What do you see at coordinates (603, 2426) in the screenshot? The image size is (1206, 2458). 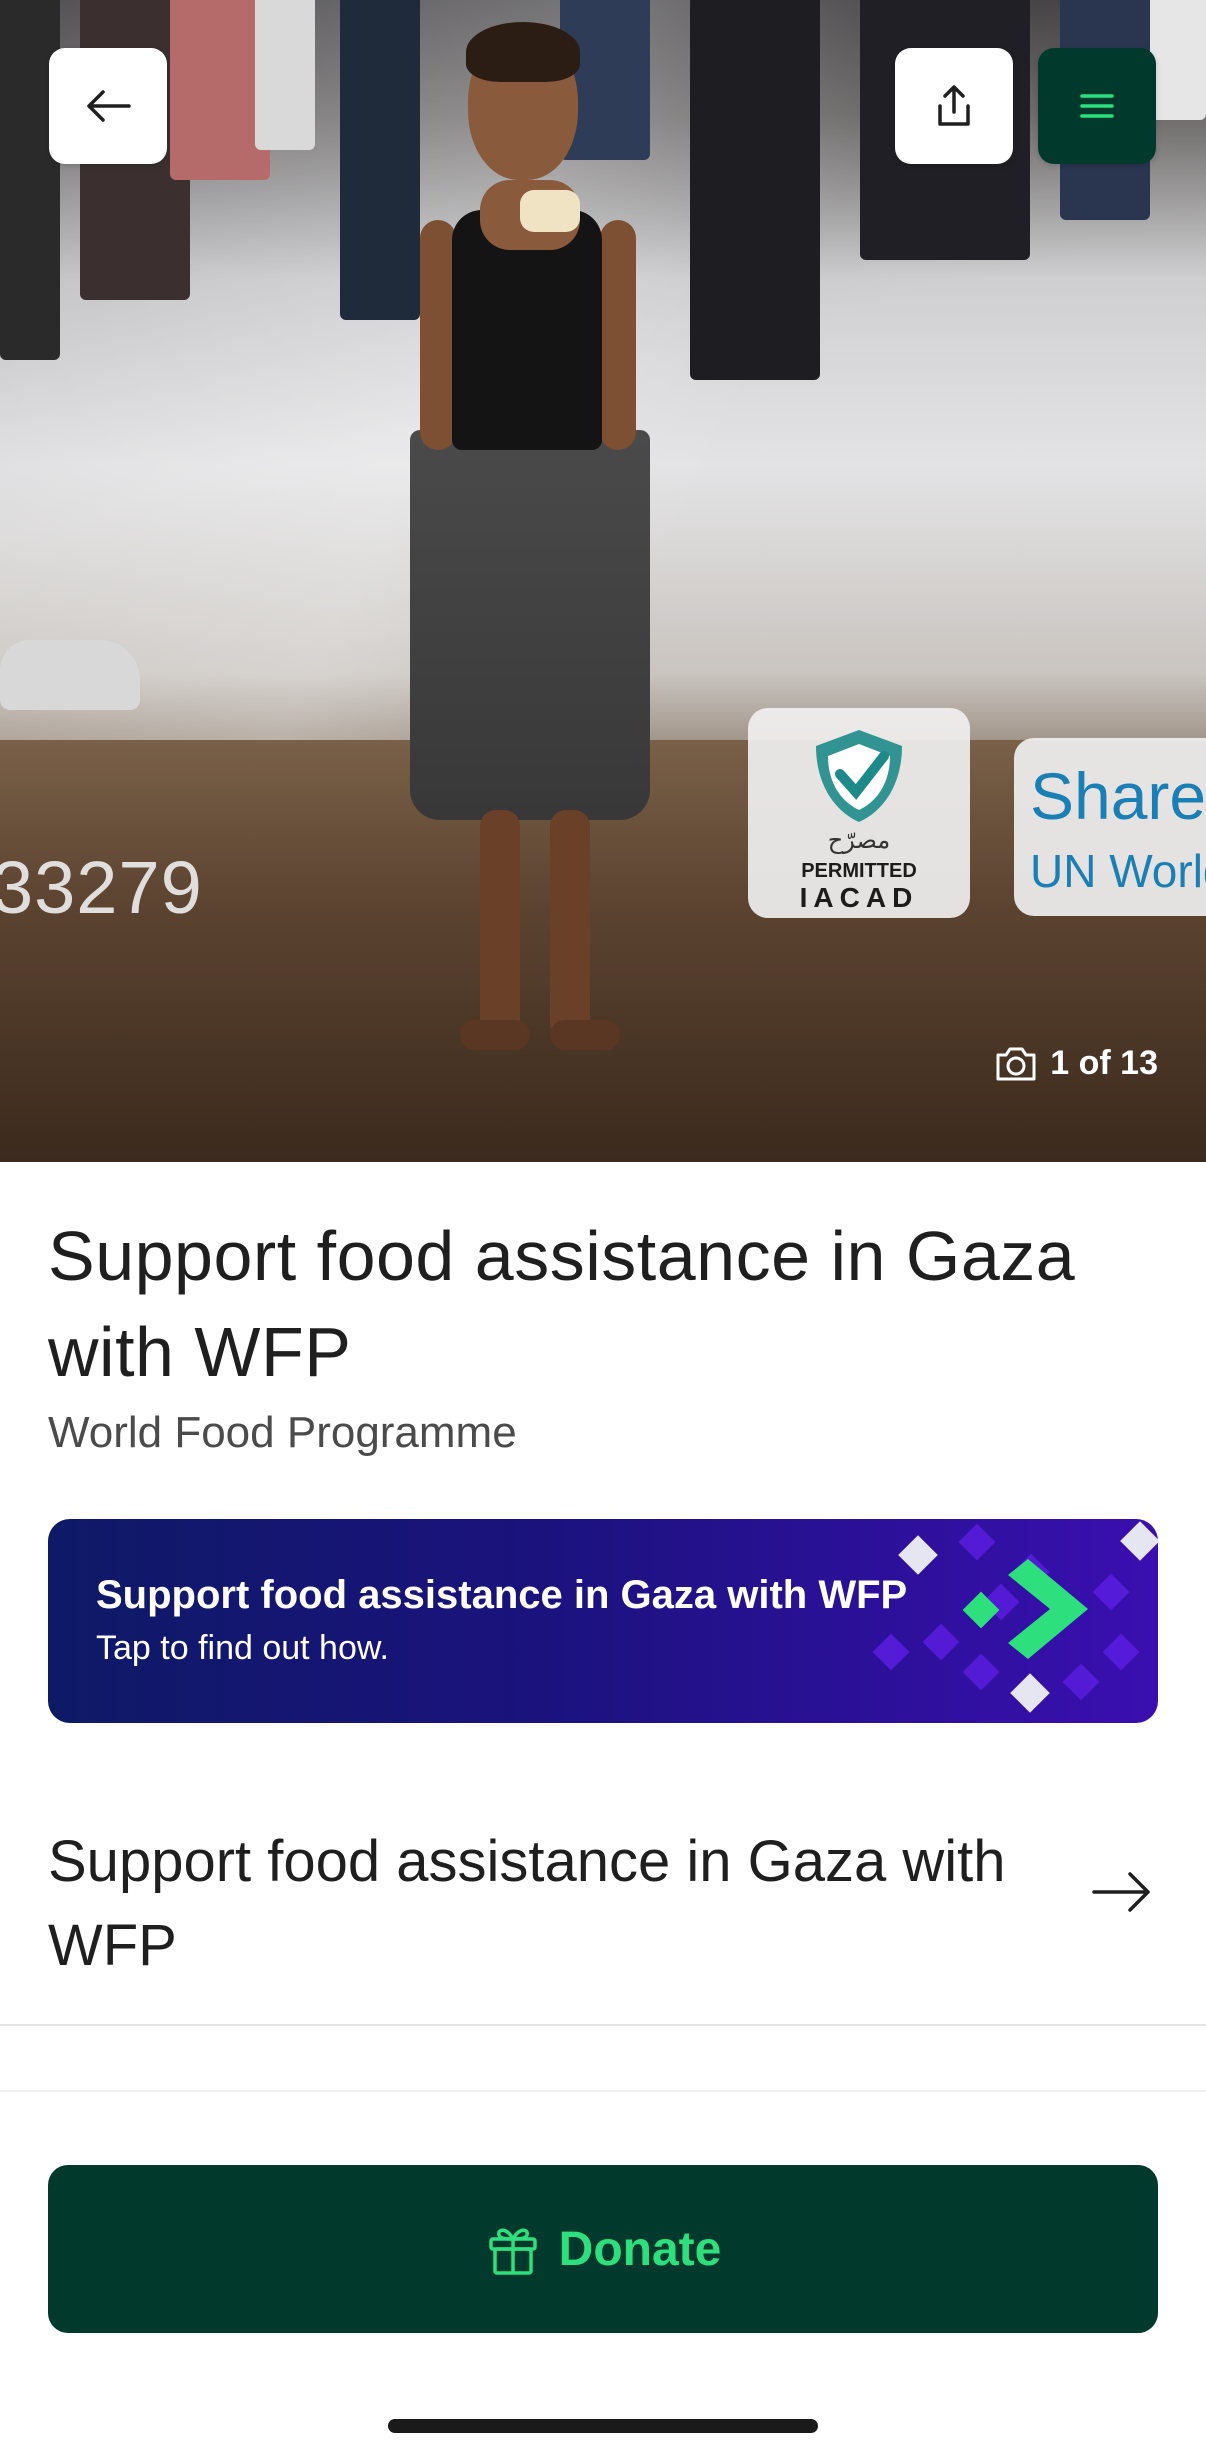 I see `home-indicator` at bounding box center [603, 2426].